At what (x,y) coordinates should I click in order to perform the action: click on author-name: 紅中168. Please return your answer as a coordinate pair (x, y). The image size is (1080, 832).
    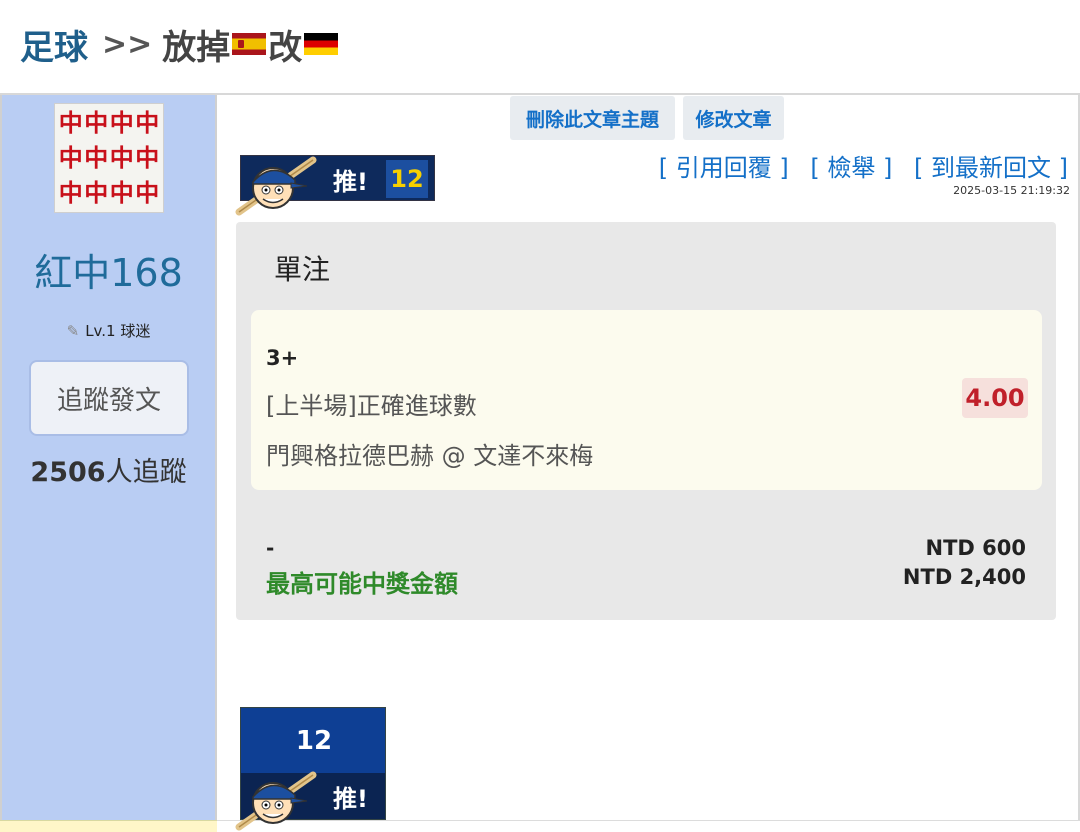
    Looking at the image, I should click on (108, 269).